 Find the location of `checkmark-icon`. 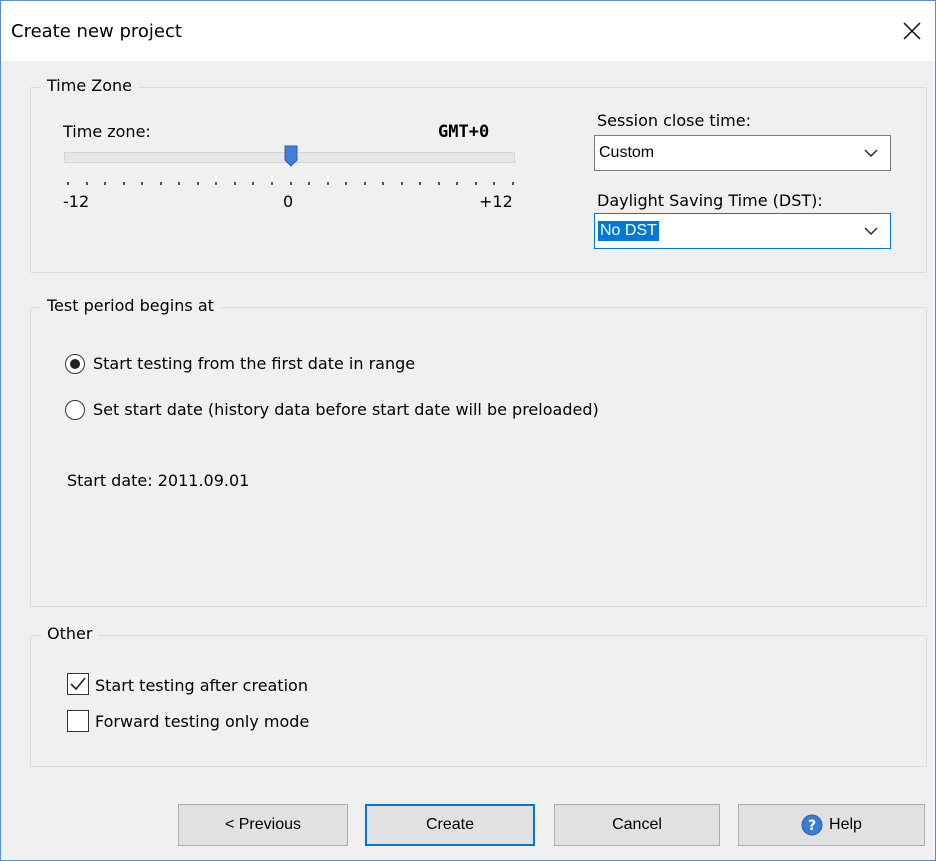

checkmark-icon is located at coordinates (78, 684).